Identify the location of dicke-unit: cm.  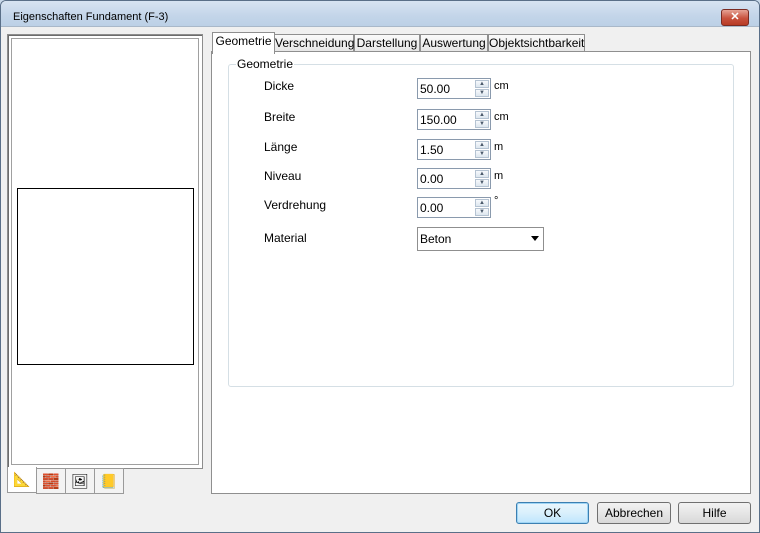
(501, 86).